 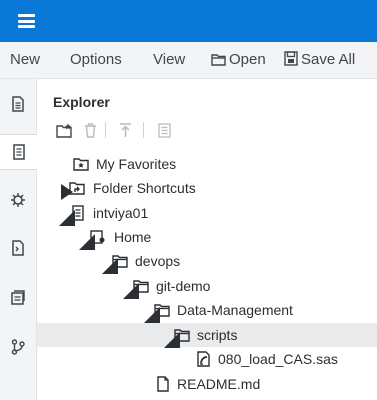 What do you see at coordinates (183, 286) in the screenshot?
I see `tree-item-label: git-demo` at bounding box center [183, 286].